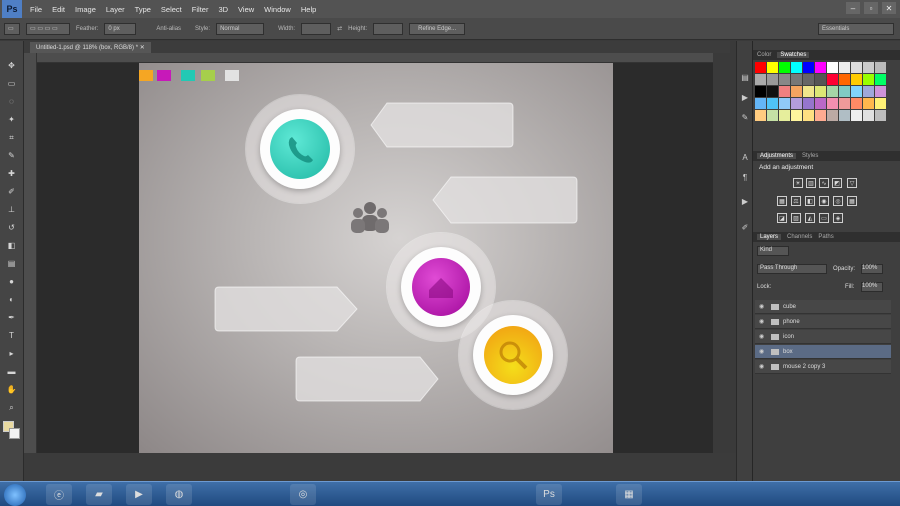  I want to click on menu-window: Window, so click(277, 9).